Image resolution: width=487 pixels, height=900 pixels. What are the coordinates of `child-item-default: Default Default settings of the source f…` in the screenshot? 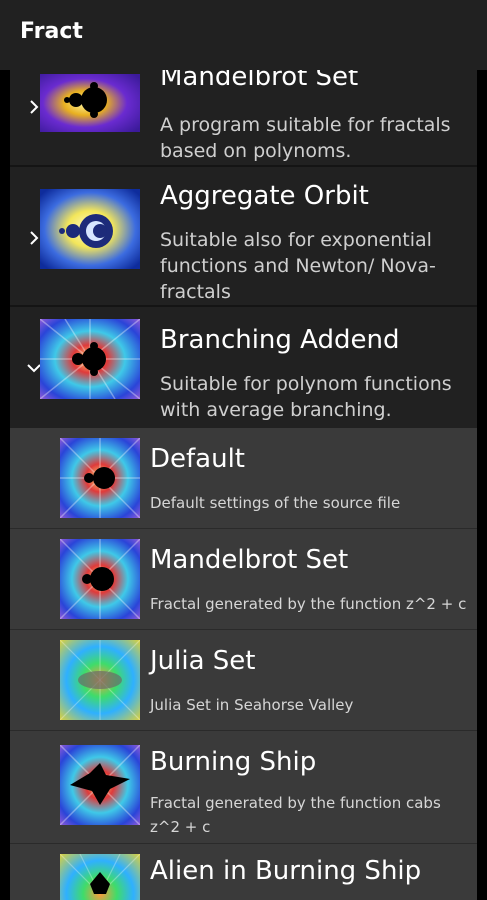 It's located at (243, 478).